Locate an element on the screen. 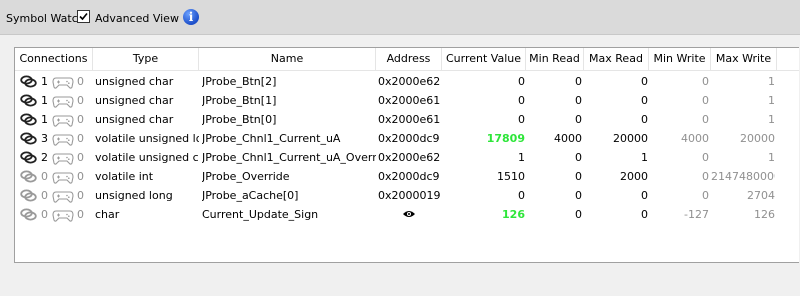 The height and width of the screenshot is (296, 800). table-row: 0 0 char Current_Update_Sign 126 0 0 -127 126 is located at coordinates (407, 214).